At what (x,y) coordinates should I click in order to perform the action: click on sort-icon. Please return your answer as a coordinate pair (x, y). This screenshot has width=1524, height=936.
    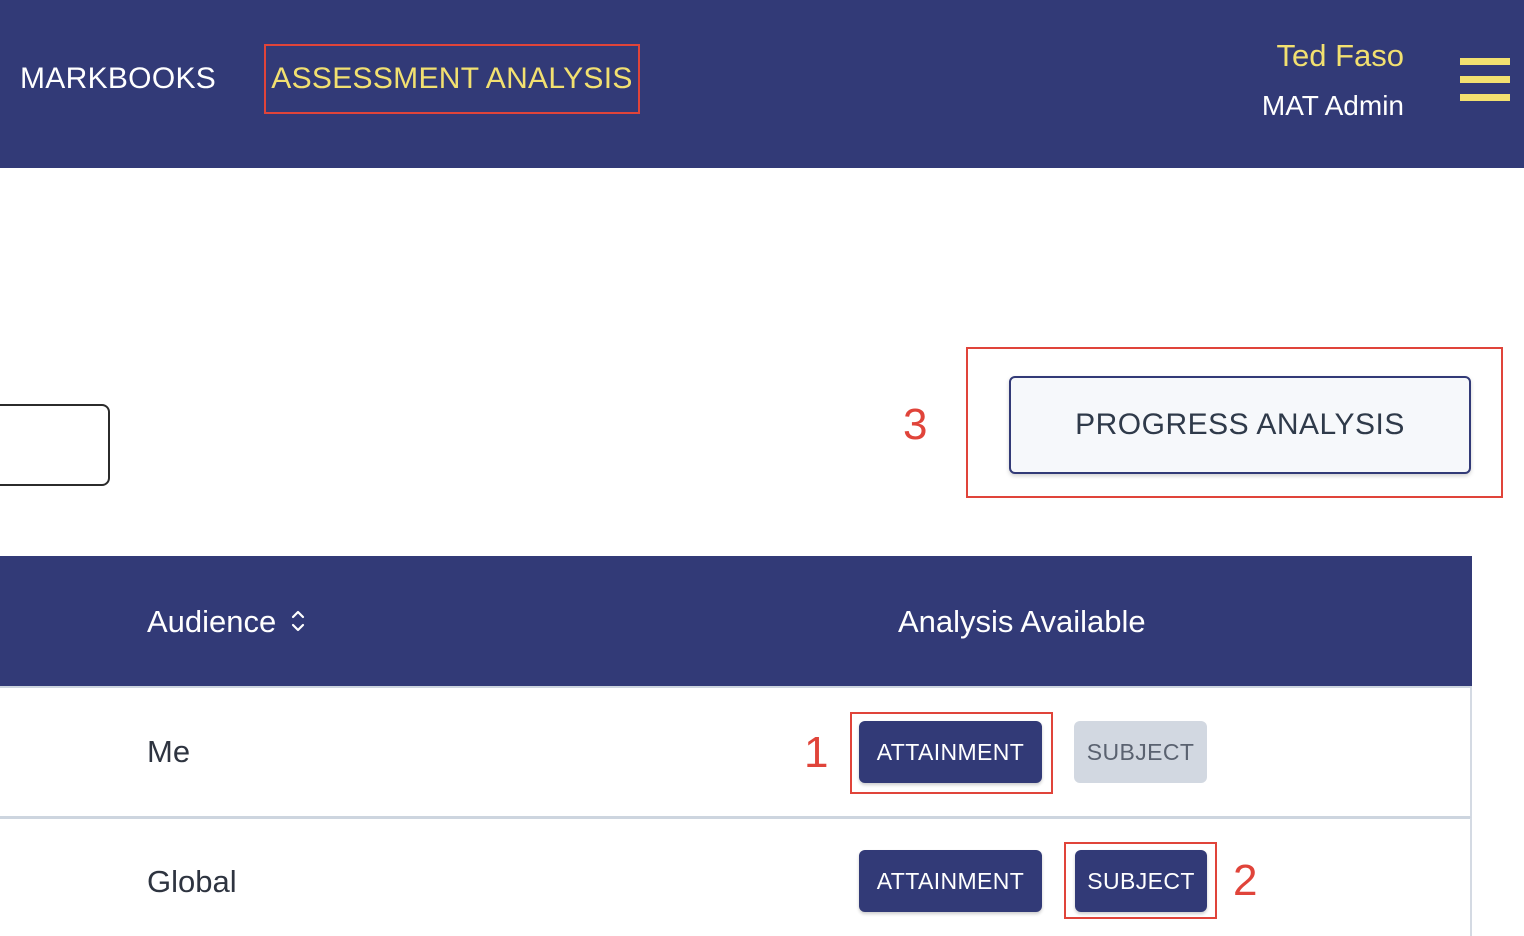
    Looking at the image, I should click on (298, 620).